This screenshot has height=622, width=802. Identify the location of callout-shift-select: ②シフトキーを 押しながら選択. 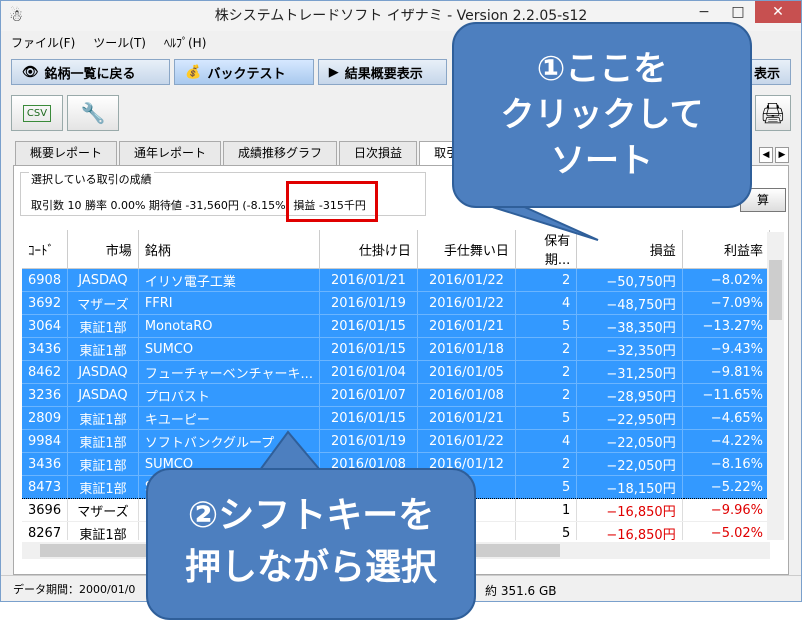
(311, 544).